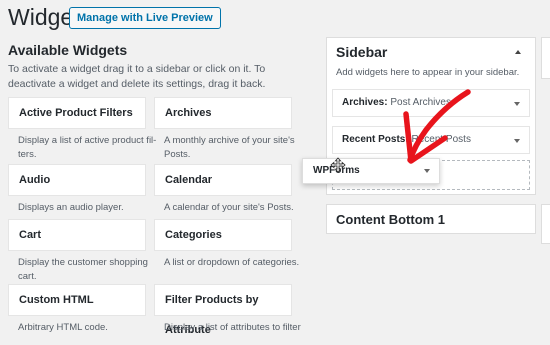  I want to click on widget-cart: Cart, so click(77, 235).